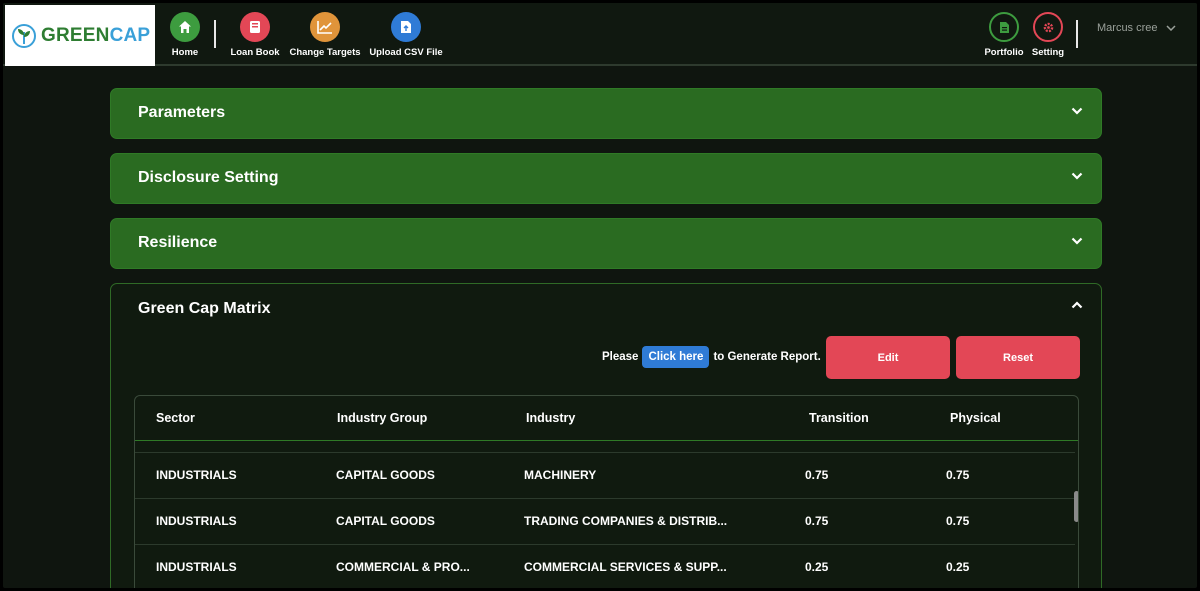 Image resolution: width=1200 pixels, height=591 pixels. Describe the element at coordinates (551, 418) in the screenshot. I see `column-header: Industry` at that location.